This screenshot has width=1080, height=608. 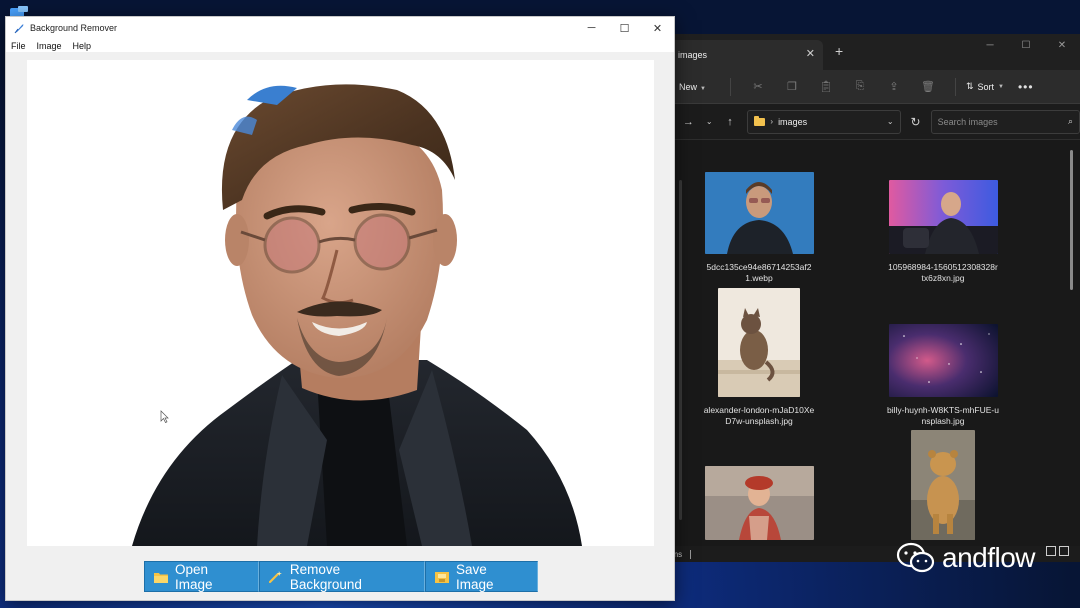 I want to click on explorer-command-bar: New ▼ ✂ ❐ 📋︎ ⎘ ⇪ 🗑︎ ⇅ Sort ▼ •••, so click(x=870, y=87).